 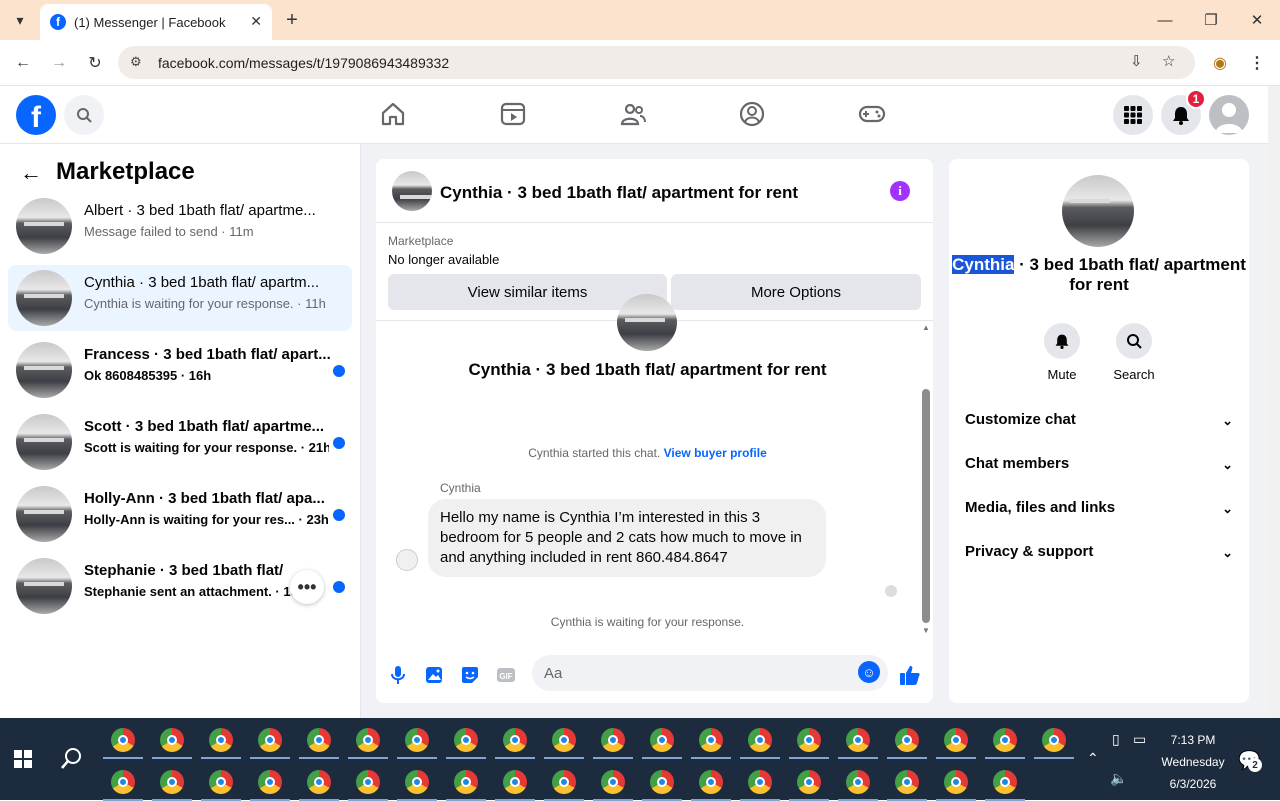 I want to click on scroll-up-icon: ▲, so click(x=926, y=327).